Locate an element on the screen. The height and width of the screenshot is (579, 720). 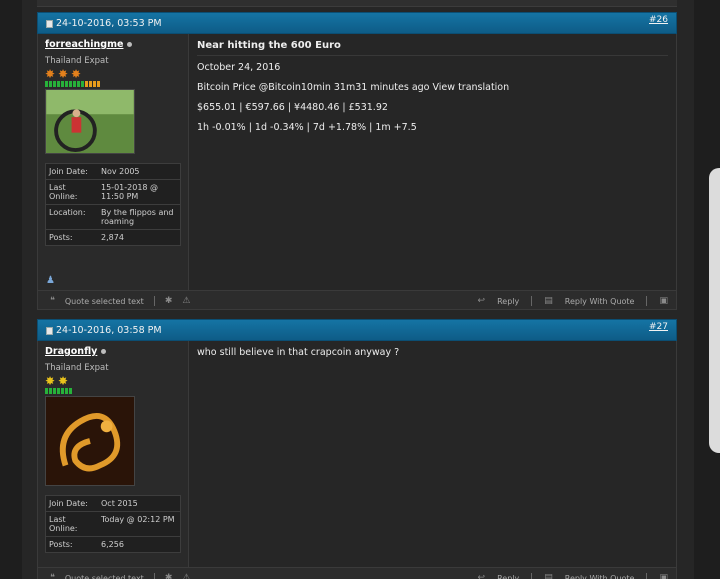
post-date-wrap: 24-10-2016, 03:58 PM is located at coordinates (104, 330).